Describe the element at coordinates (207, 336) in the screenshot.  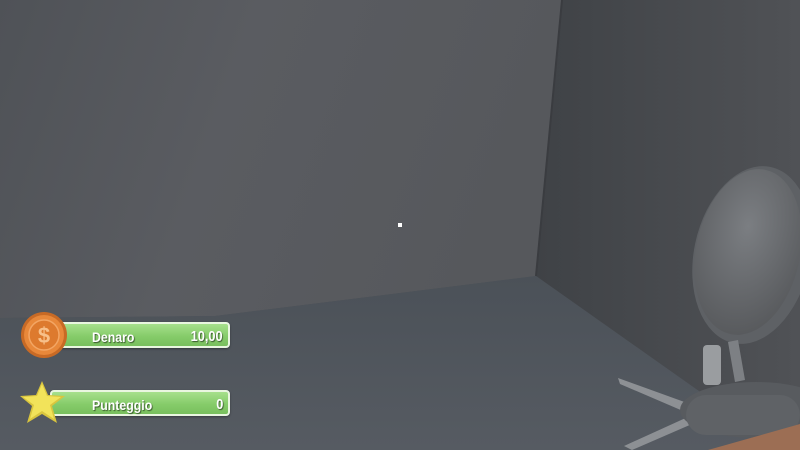
I see `money-value: 10,00` at that location.